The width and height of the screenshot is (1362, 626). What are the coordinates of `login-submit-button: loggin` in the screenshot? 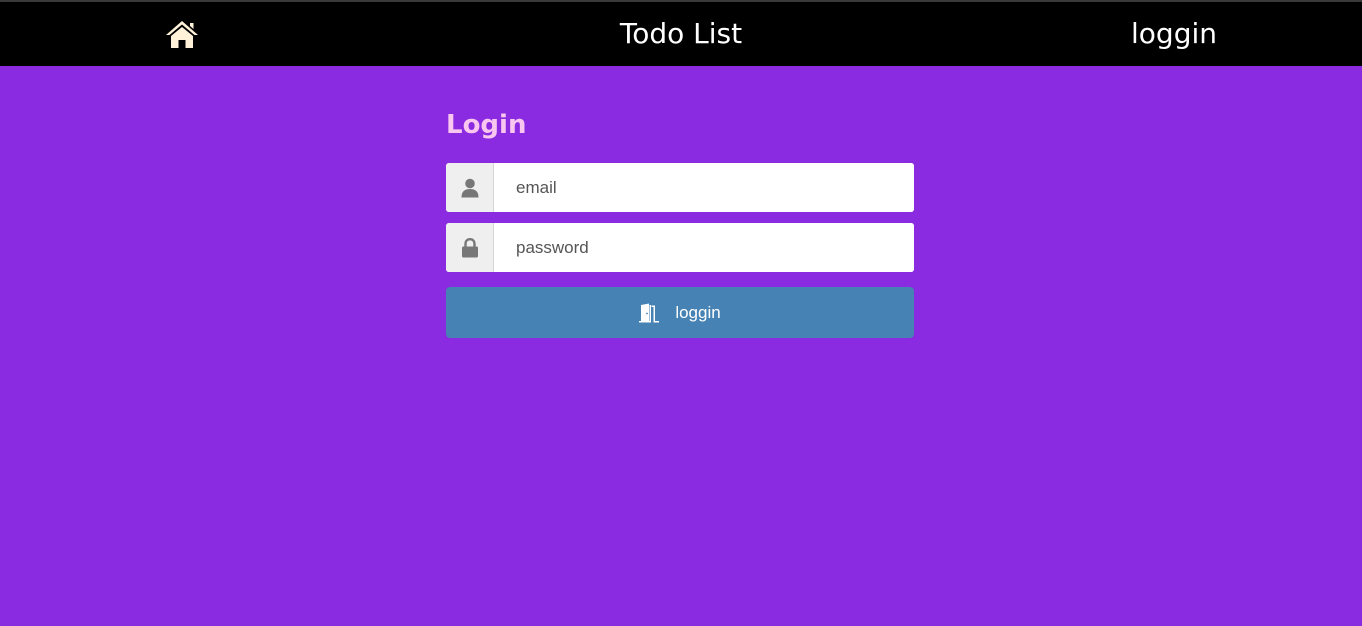 It's located at (680, 312).